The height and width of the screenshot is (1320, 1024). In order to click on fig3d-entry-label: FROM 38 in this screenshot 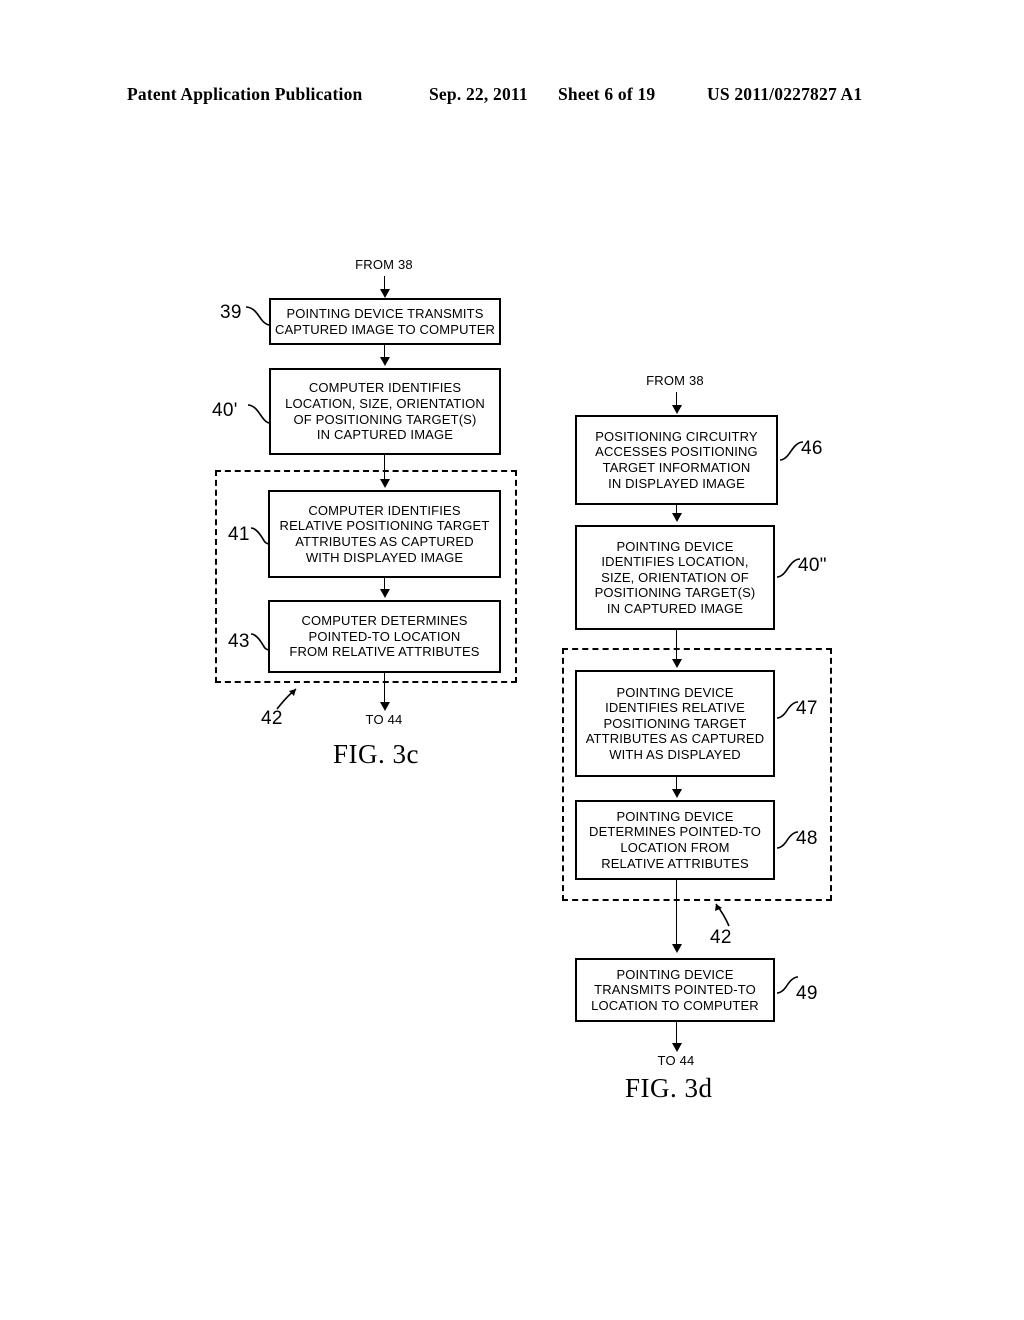, I will do `click(675, 380)`.